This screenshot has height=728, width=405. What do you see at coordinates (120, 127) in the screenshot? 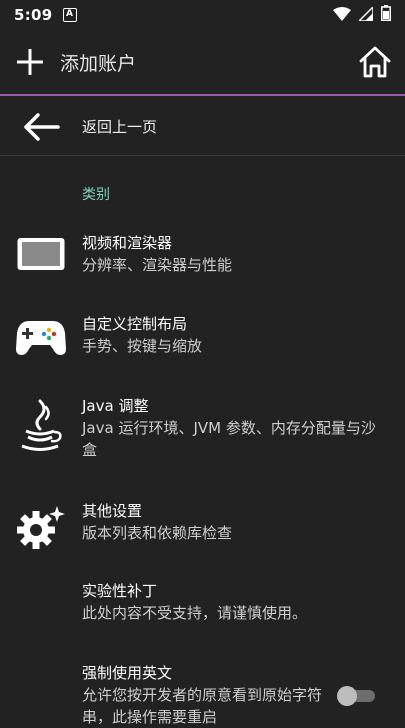
I see `back-label: 返回上一页` at bounding box center [120, 127].